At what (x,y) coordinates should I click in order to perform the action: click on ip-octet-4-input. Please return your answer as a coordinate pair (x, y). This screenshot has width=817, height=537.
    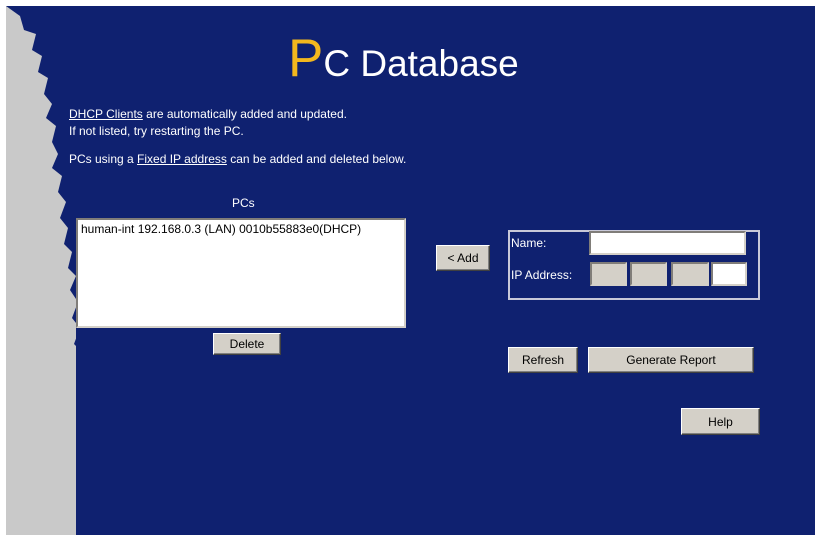
    Looking at the image, I should click on (729, 274).